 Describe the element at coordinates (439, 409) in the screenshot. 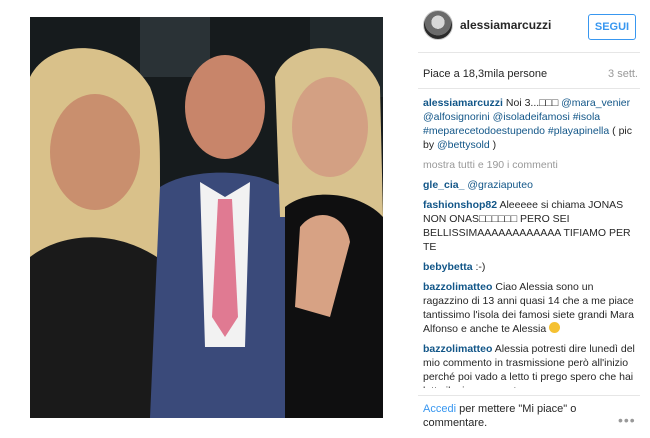

I see `login-link: Accedi` at that location.